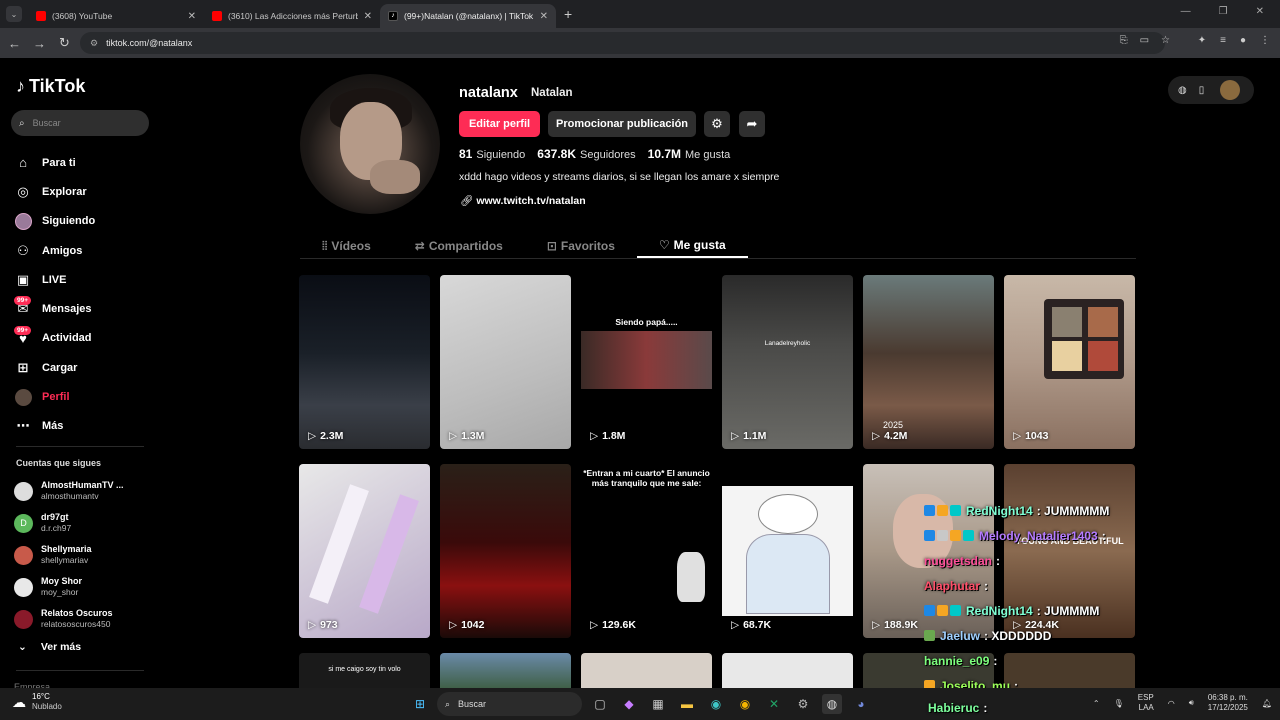 Image resolution: width=1280 pixels, height=720 pixels. What do you see at coordinates (37, 702) in the screenshot?
I see `weather-widget: ☁ 16°C Nublado` at bounding box center [37, 702].